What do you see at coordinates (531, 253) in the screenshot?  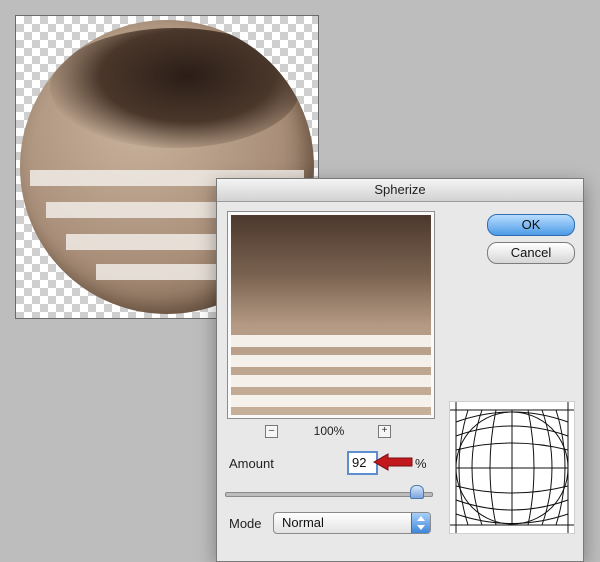 I see `cancel-button: Cancel` at bounding box center [531, 253].